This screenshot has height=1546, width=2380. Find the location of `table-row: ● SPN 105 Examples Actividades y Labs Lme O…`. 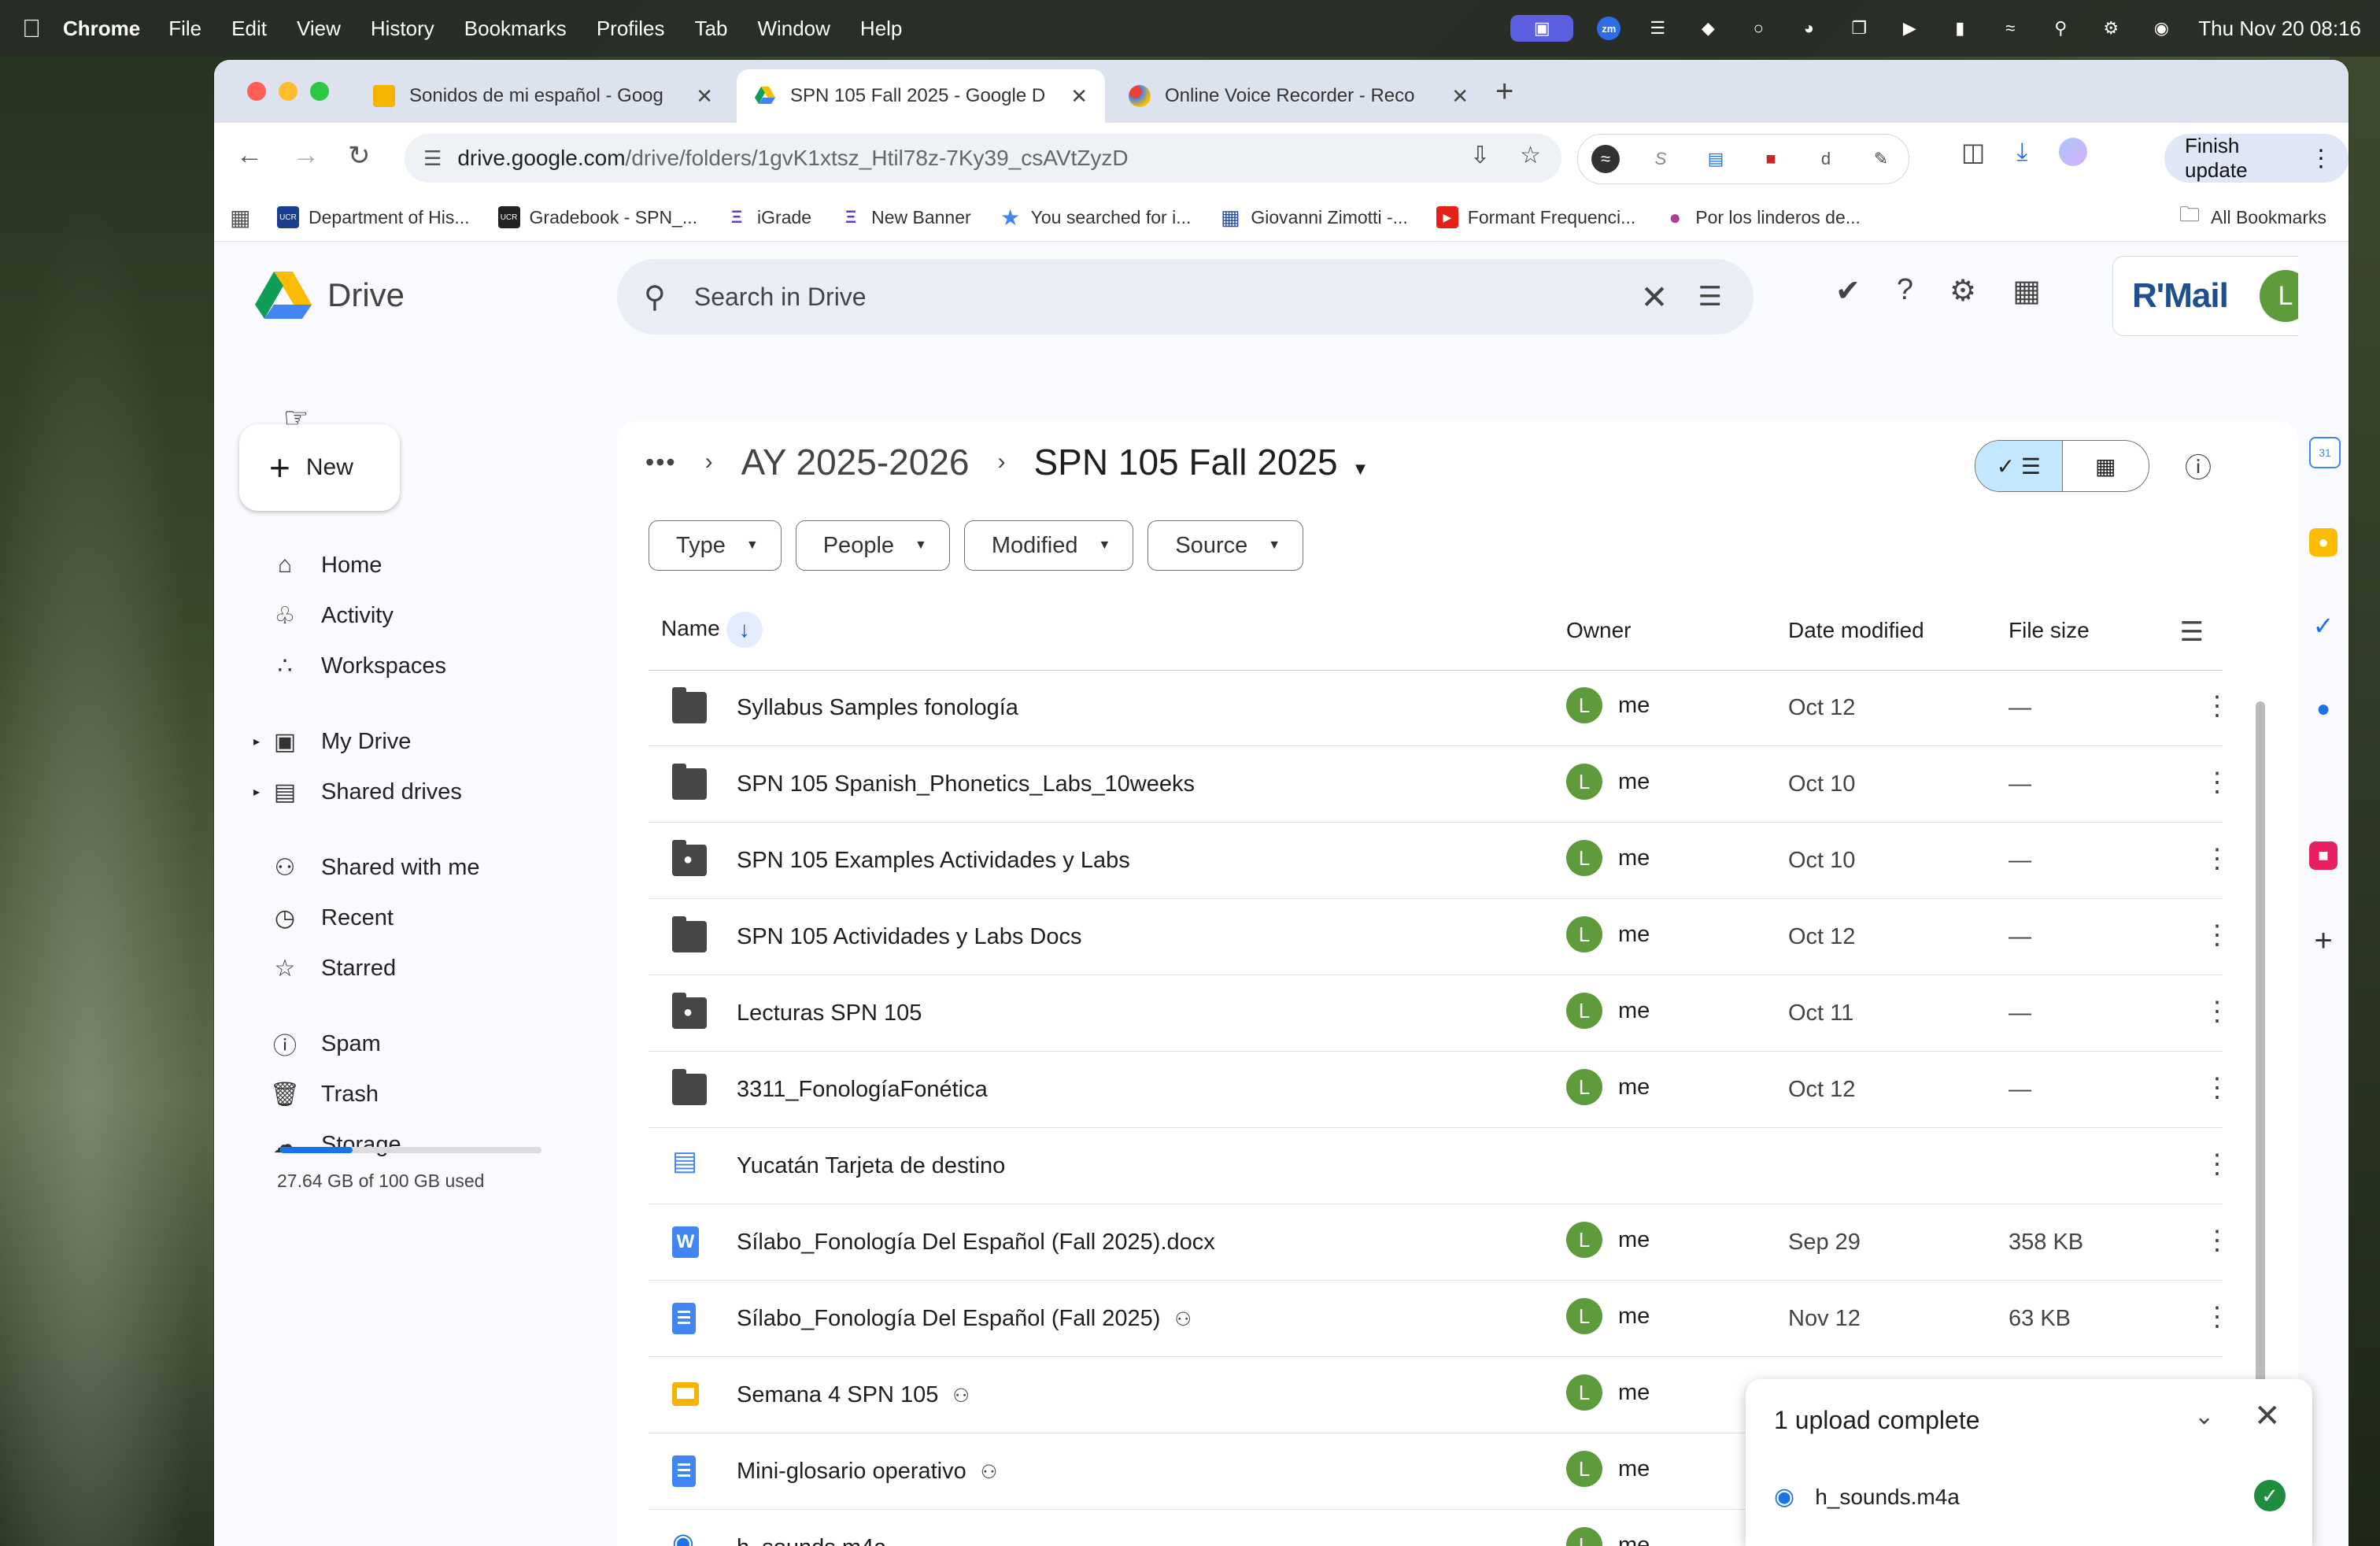

table-row: ● SPN 105 Examples Actividades y Labs Lme O… is located at coordinates (1439, 861).